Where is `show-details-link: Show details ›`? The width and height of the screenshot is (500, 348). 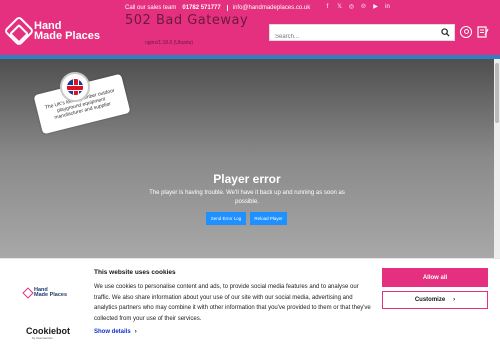
show-details-link: Show details › is located at coordinates (115, 332).